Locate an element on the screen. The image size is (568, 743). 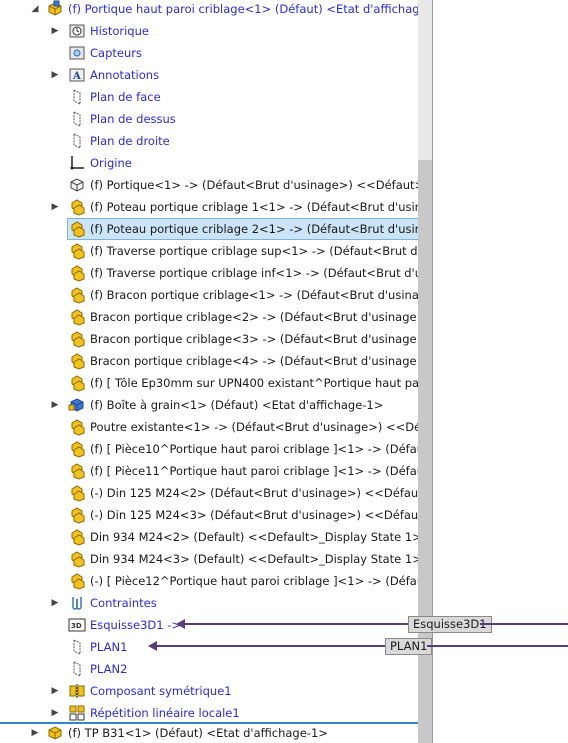
tree-item: ▶ Contraintes is located at coordinates (209, 603).